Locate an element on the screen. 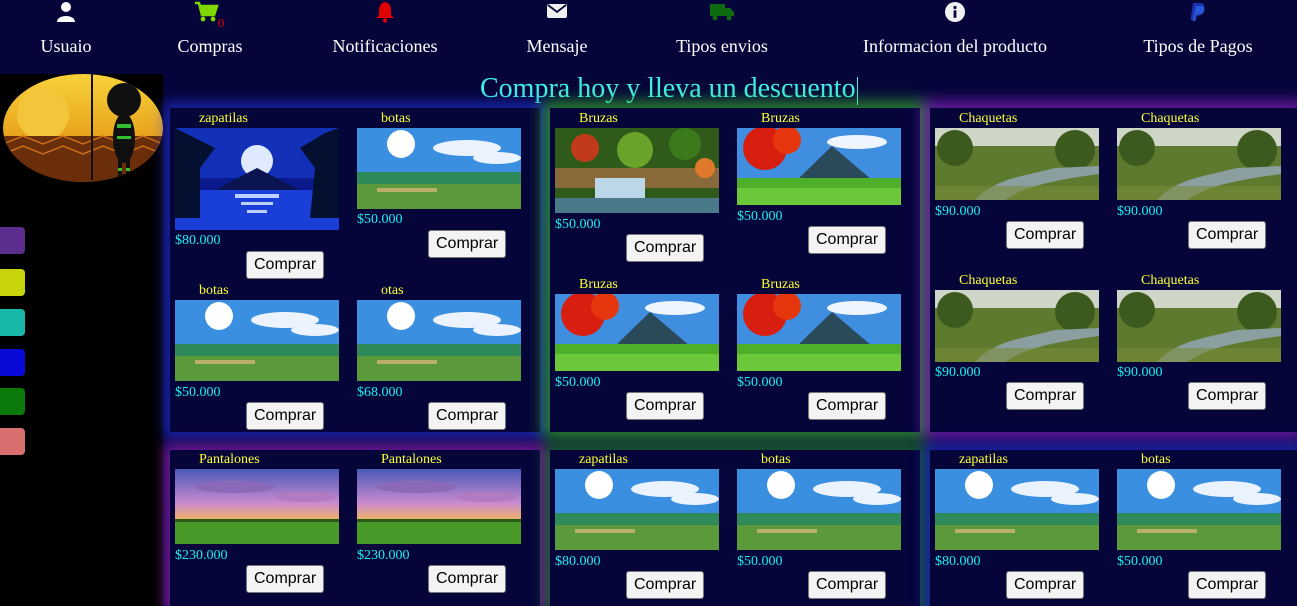 The image size is (1297, 606). truck-icon is located at coordinates (722, 14).